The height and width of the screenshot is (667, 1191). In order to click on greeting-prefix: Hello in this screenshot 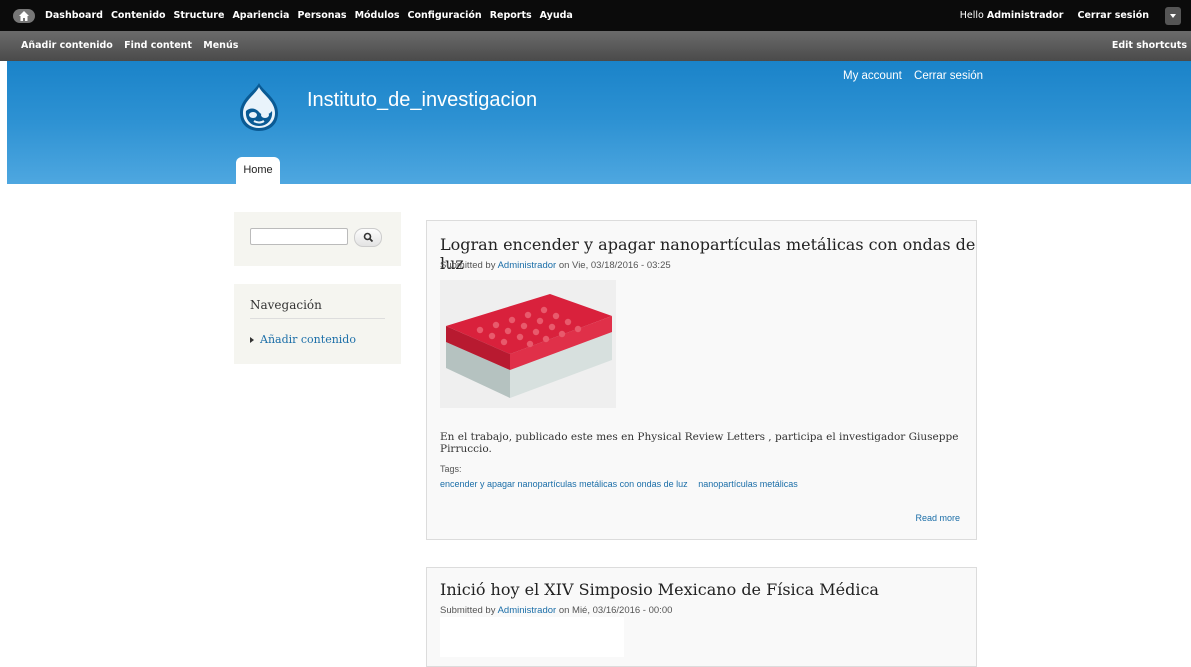, I will do `click(971, 15)`.